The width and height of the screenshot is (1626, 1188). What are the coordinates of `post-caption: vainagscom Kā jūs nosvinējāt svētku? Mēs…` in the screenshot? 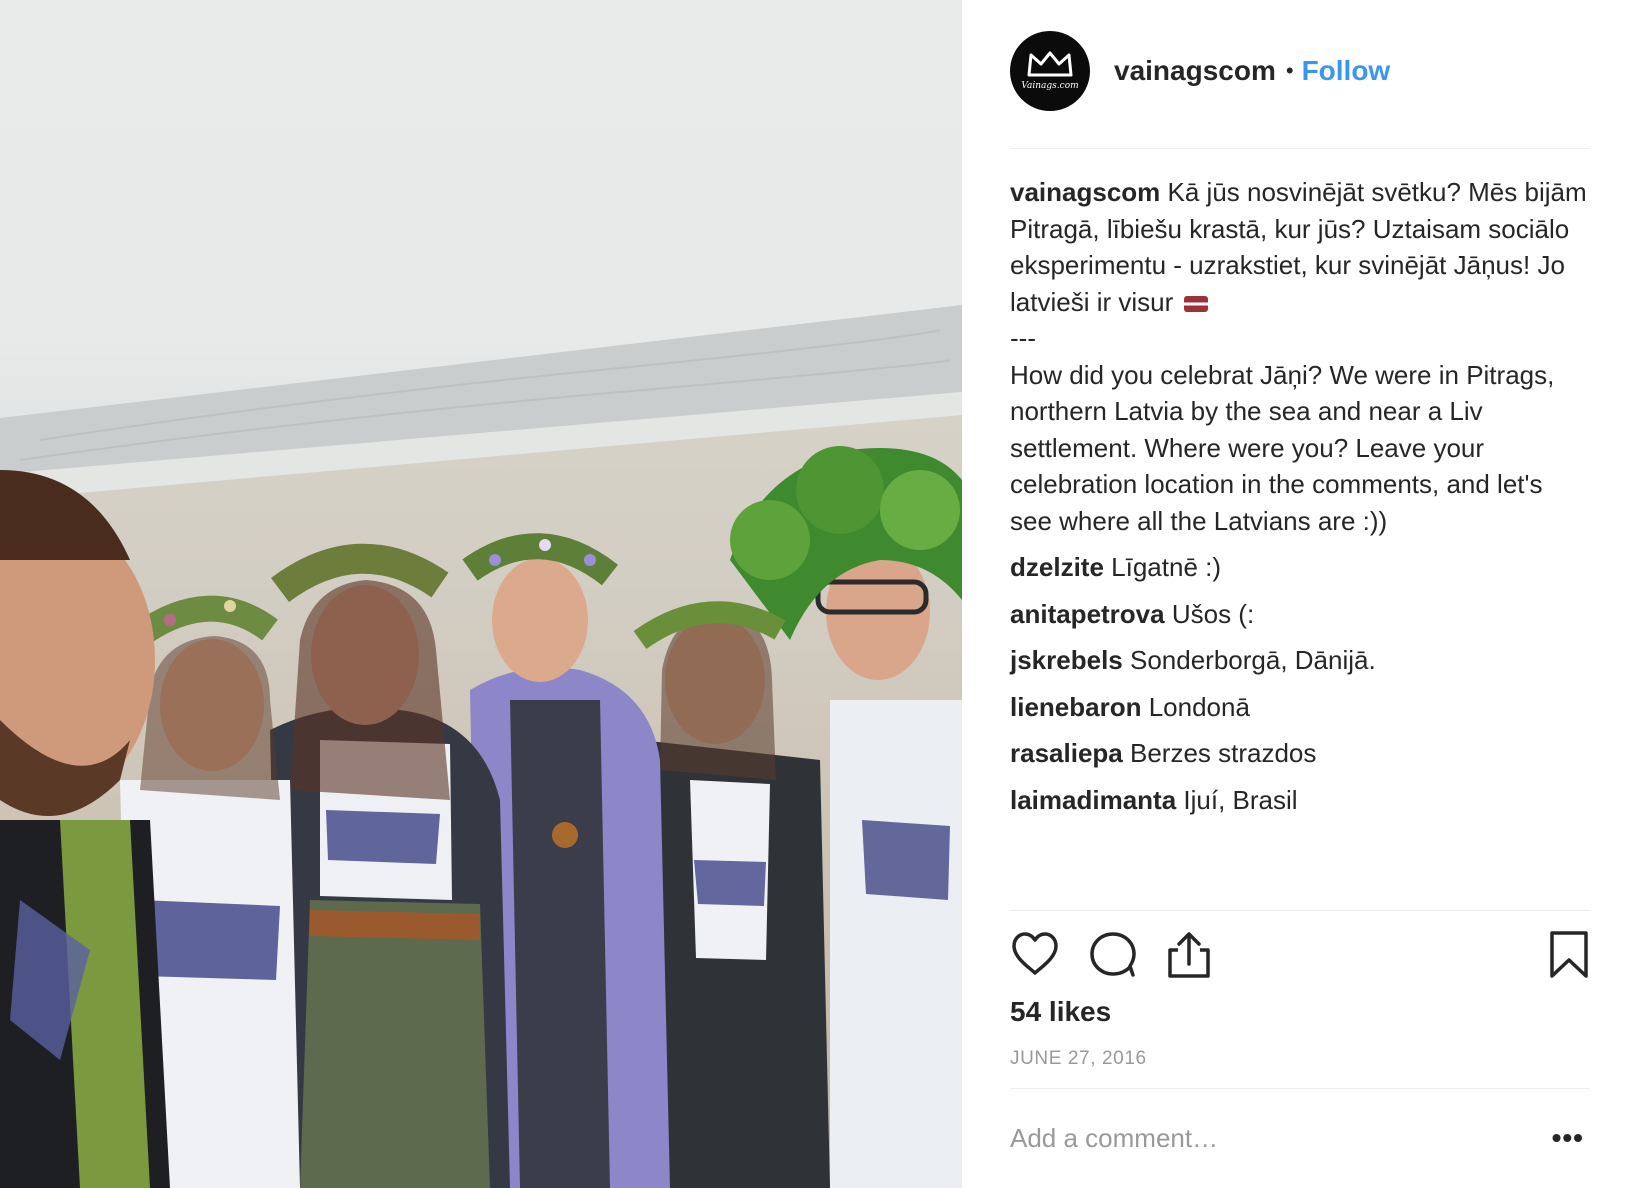 It's located at (1300, 356).